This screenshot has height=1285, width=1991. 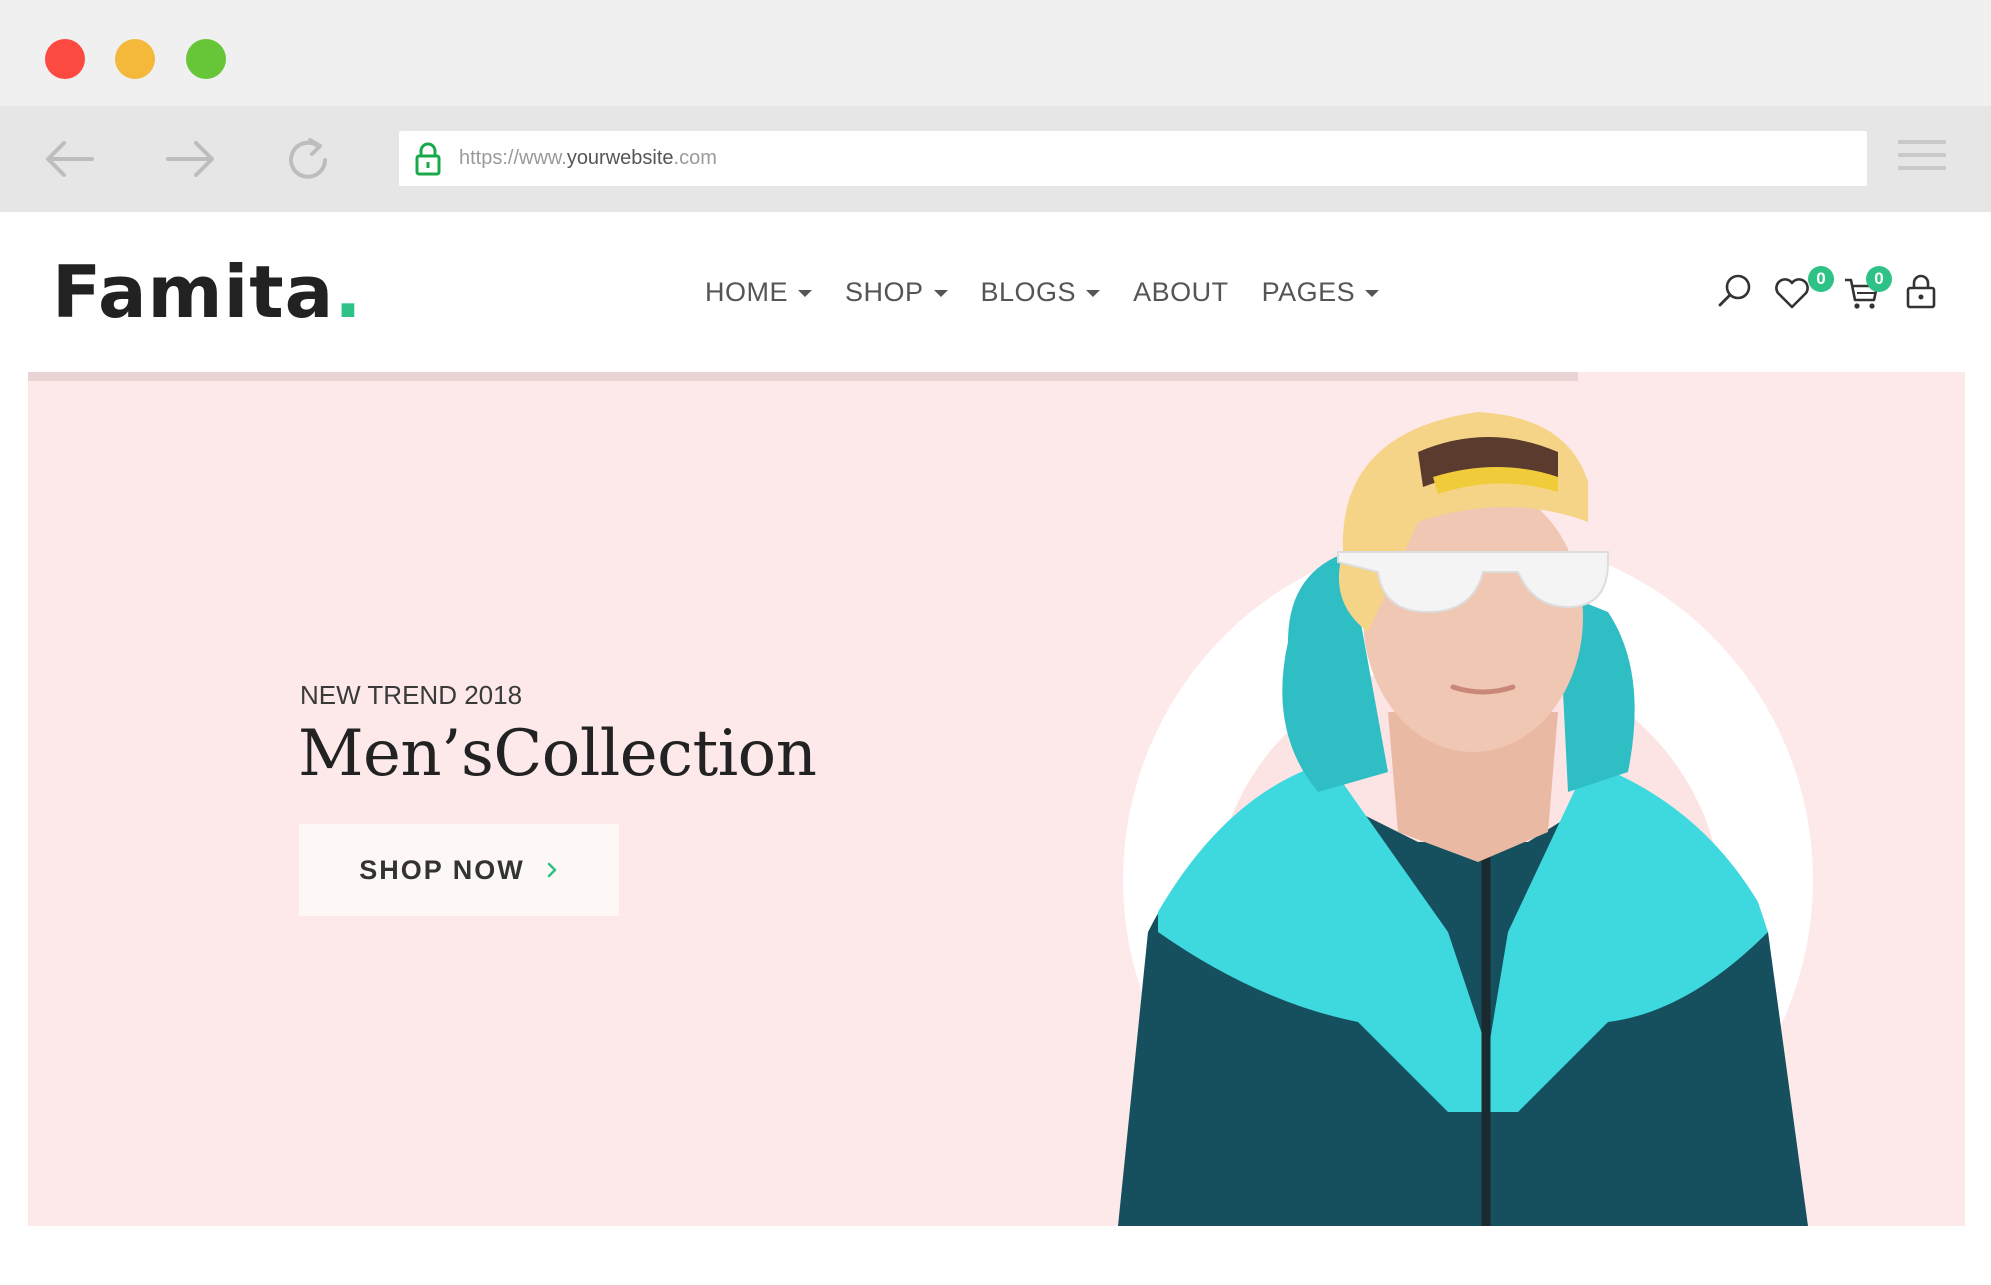 I want to click on browser-toolbar: https://www.yourwebsite.com, so click(x=995, y=159).